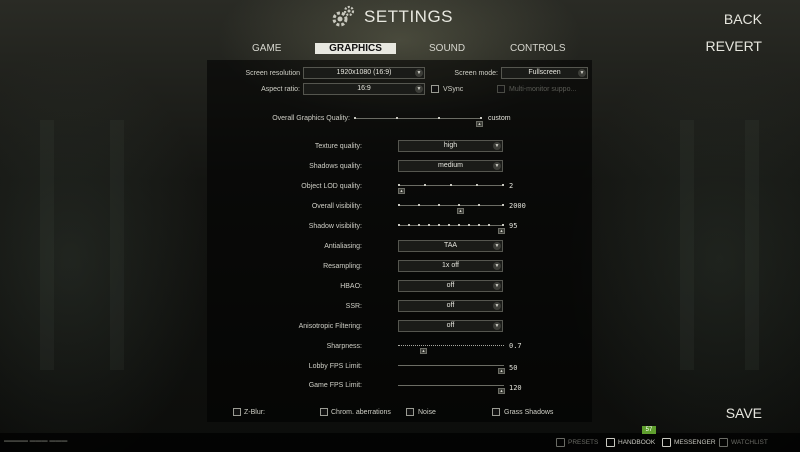 This screenshot has height=452, width=800. I want to click on antialiasing-value: TAA, so click(450, 245).